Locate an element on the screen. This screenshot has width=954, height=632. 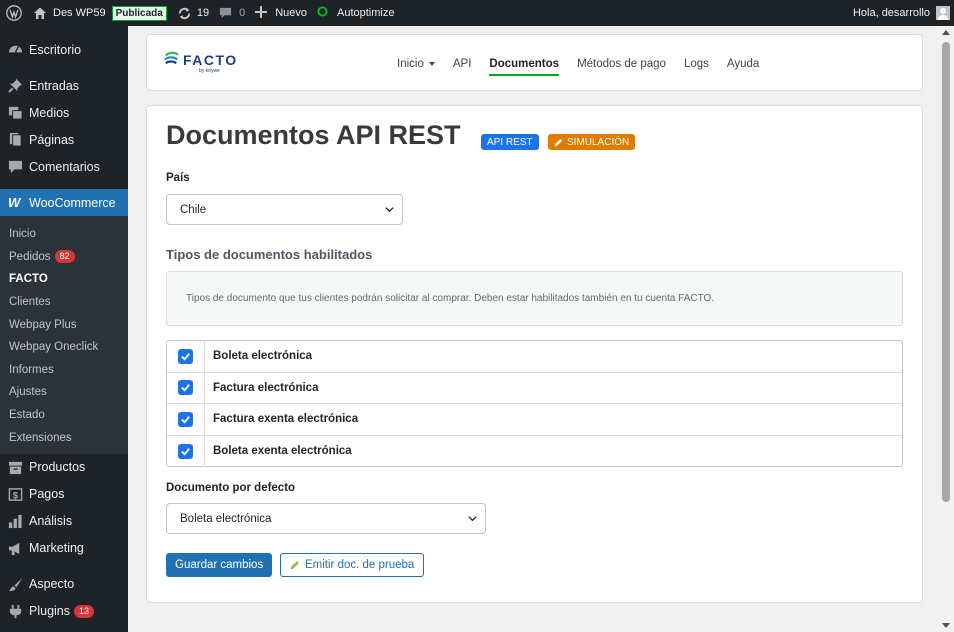
wordpress-logo-icon is located at coordinates (14, 13).